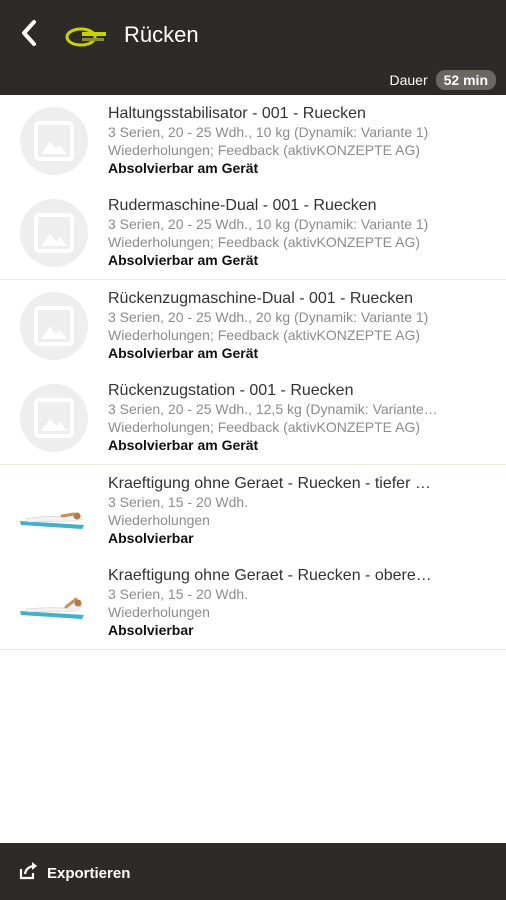  Describe the element at coordinates (261, 298) in the screenshot. I see `exercise-name: Rückenzugmaschine-Dual - 001 - Ruecken` at that location.